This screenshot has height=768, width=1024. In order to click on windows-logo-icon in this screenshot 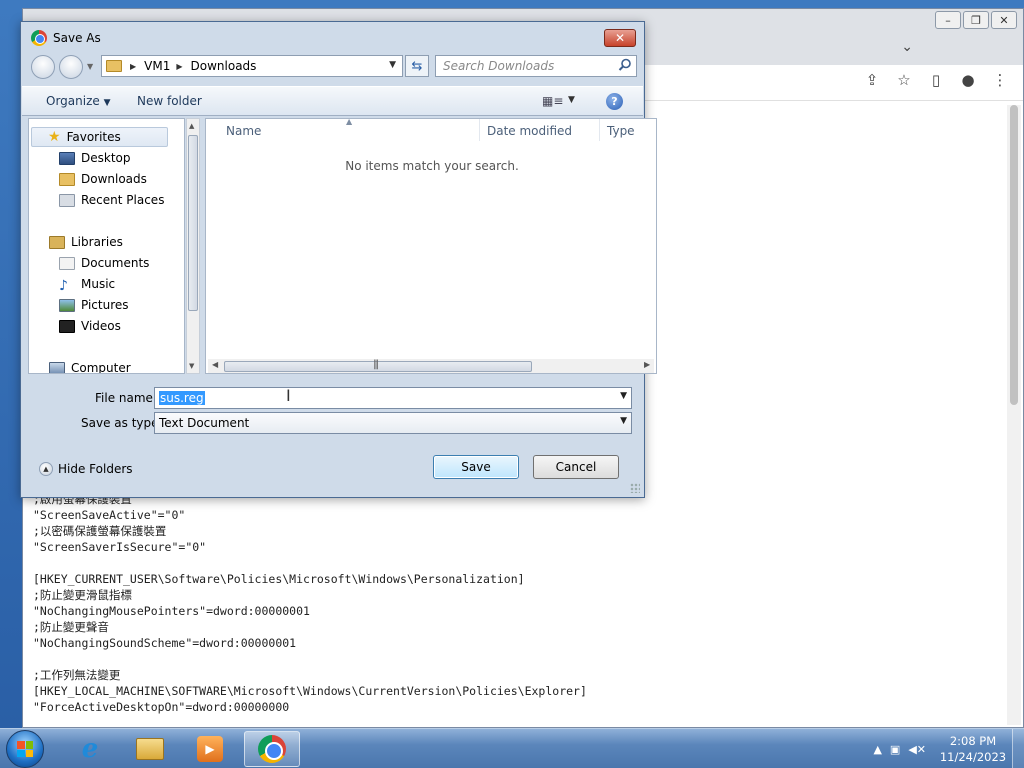, I will do `click(25, 749)`.